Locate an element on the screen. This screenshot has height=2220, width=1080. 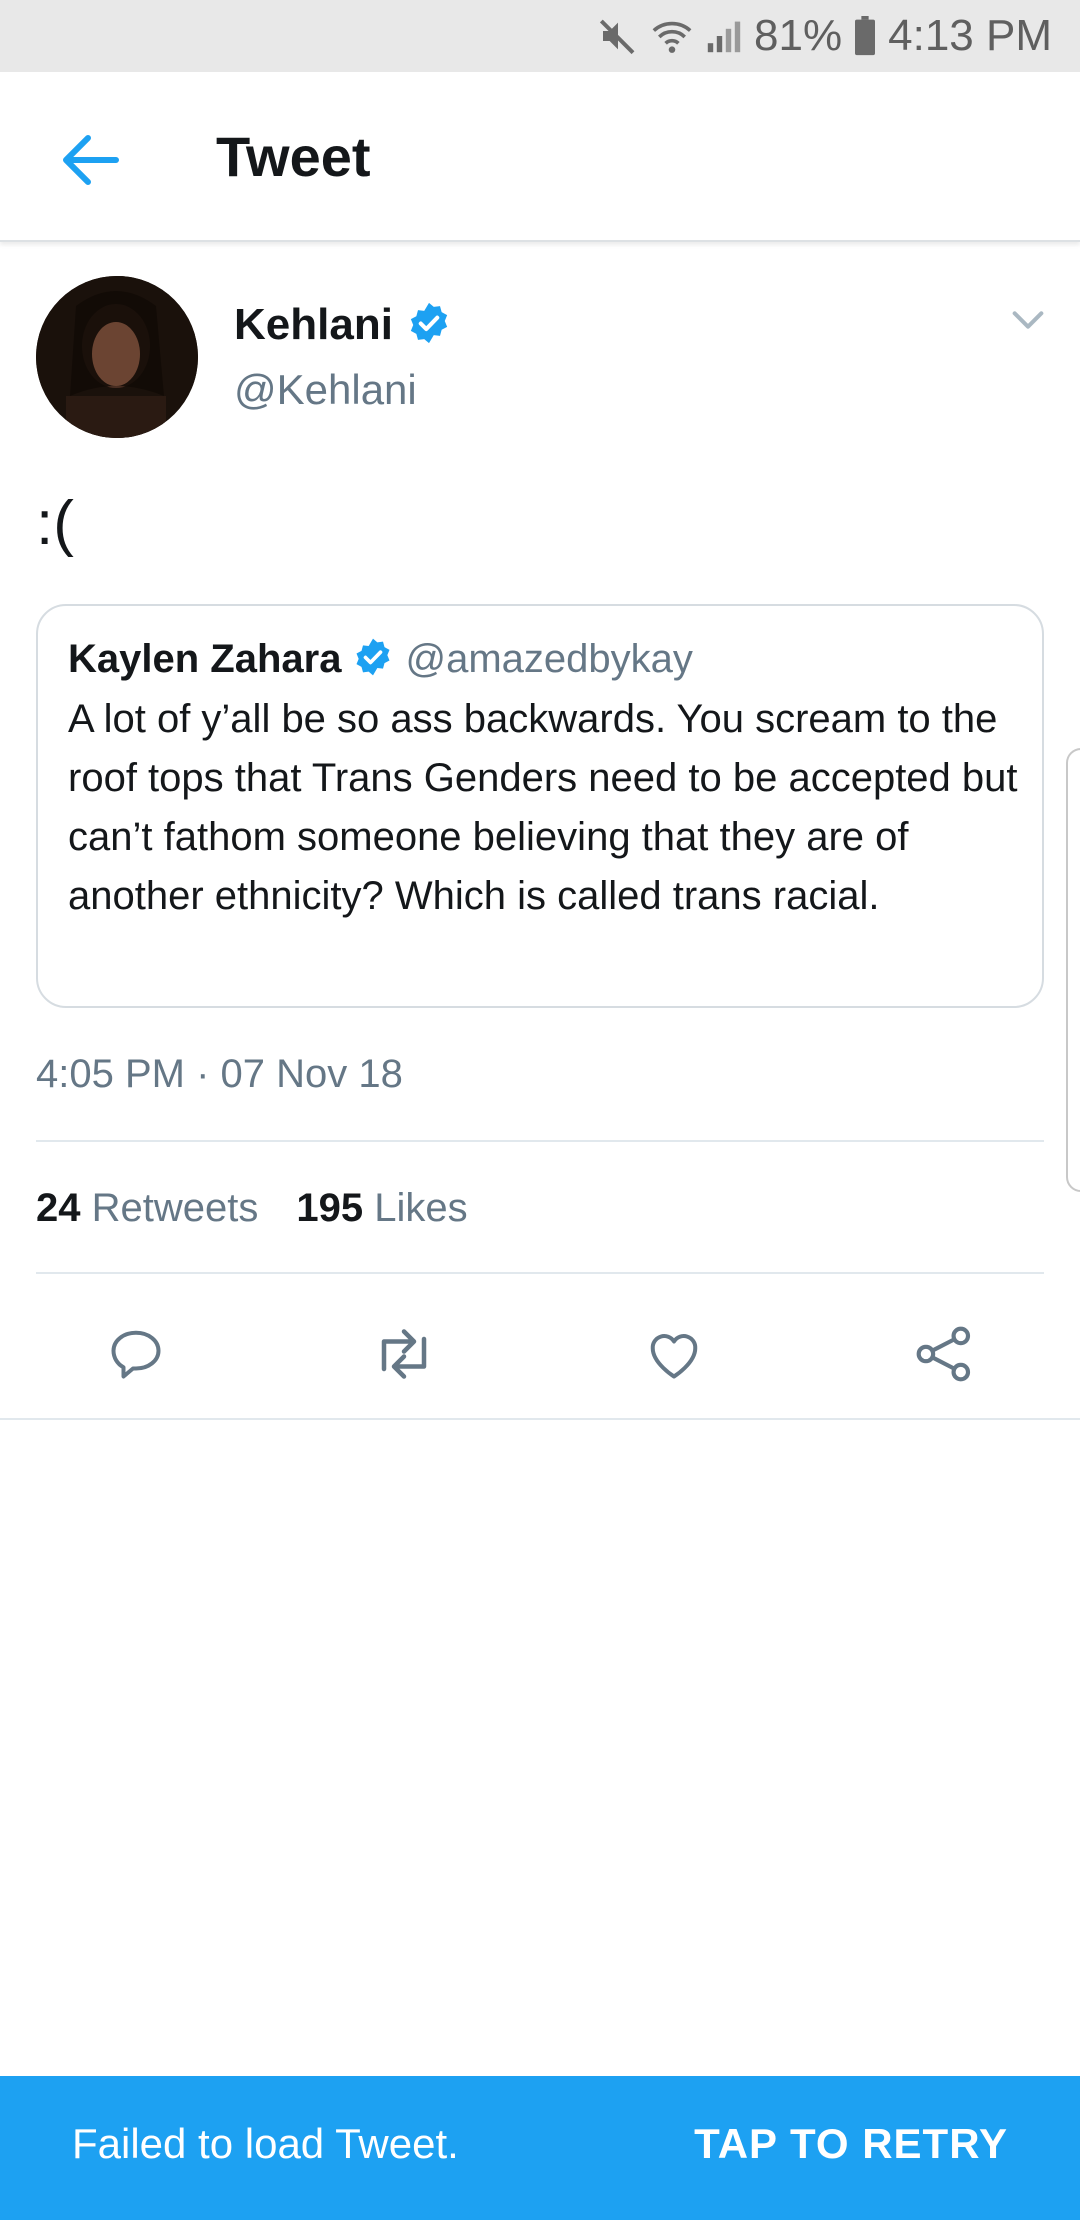
back-button is located at coordinates (90, 162).